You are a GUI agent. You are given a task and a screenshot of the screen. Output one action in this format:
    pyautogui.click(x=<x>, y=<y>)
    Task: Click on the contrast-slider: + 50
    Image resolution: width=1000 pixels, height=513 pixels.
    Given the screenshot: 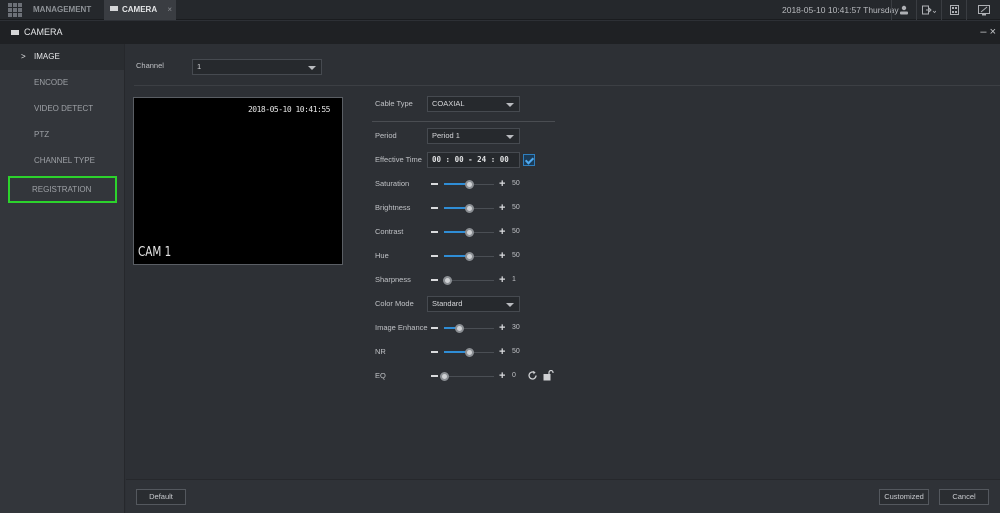 What is the action you would take?
    pyautogui.click(x=486, y=232)
    